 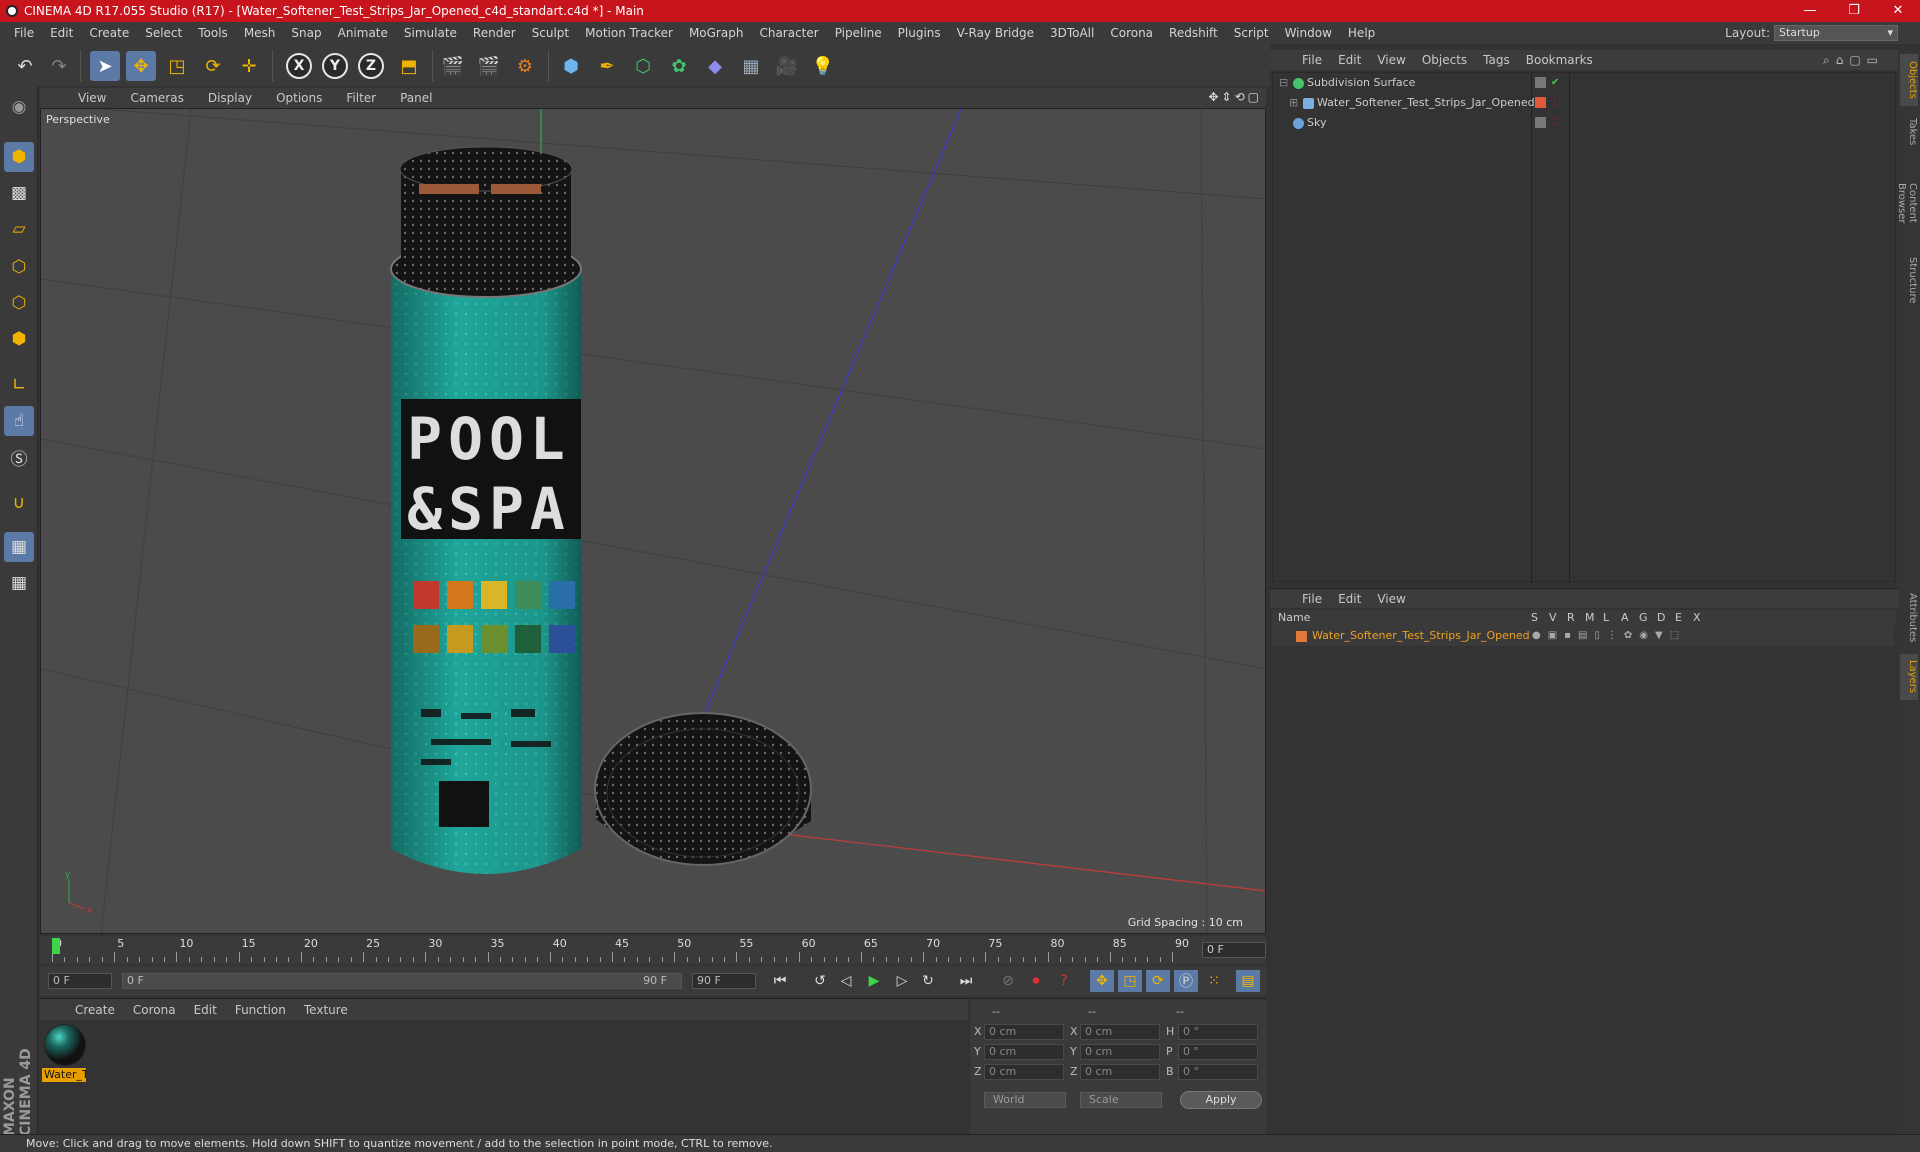 I want to click on viewport-menu-filter: Filter, so click(x=361, y=98).